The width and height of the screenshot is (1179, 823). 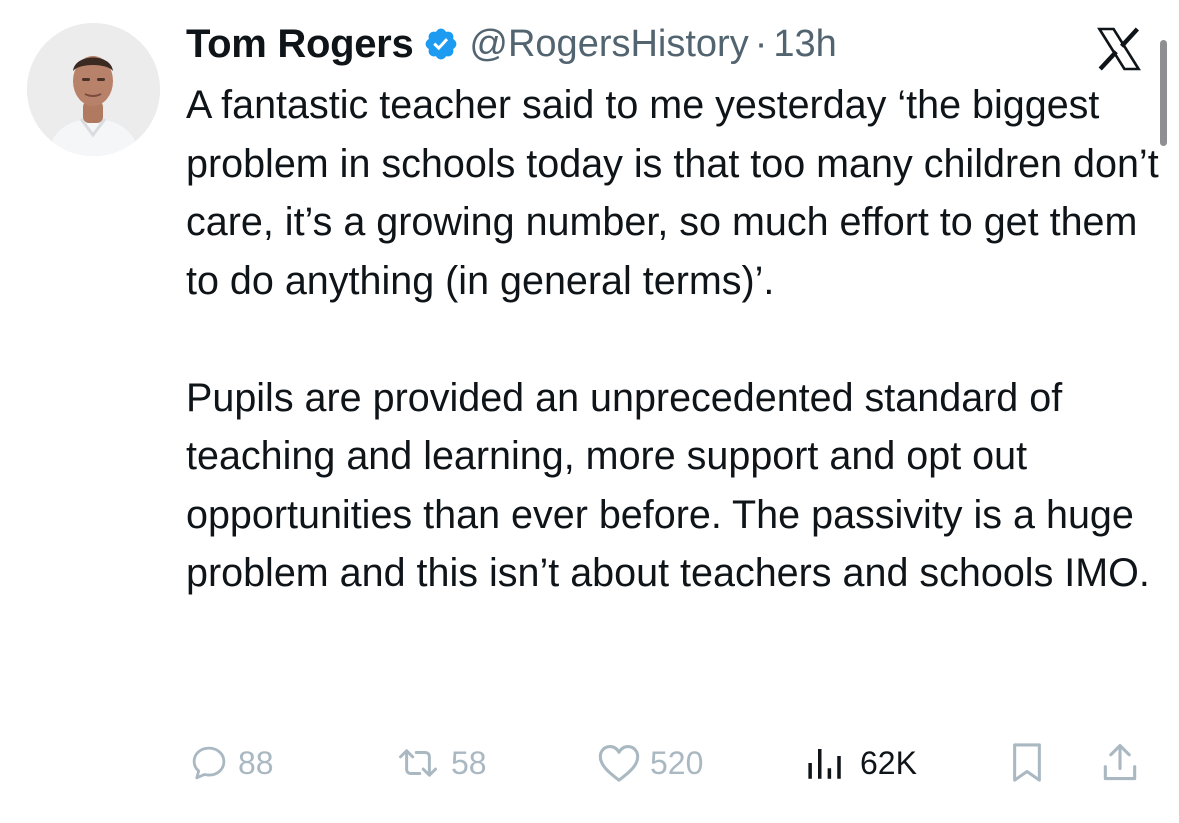 What do you see at coordinates (888, 762) in the screenshot?
I see `views-count: 62K` at bounding box center [888, 762].